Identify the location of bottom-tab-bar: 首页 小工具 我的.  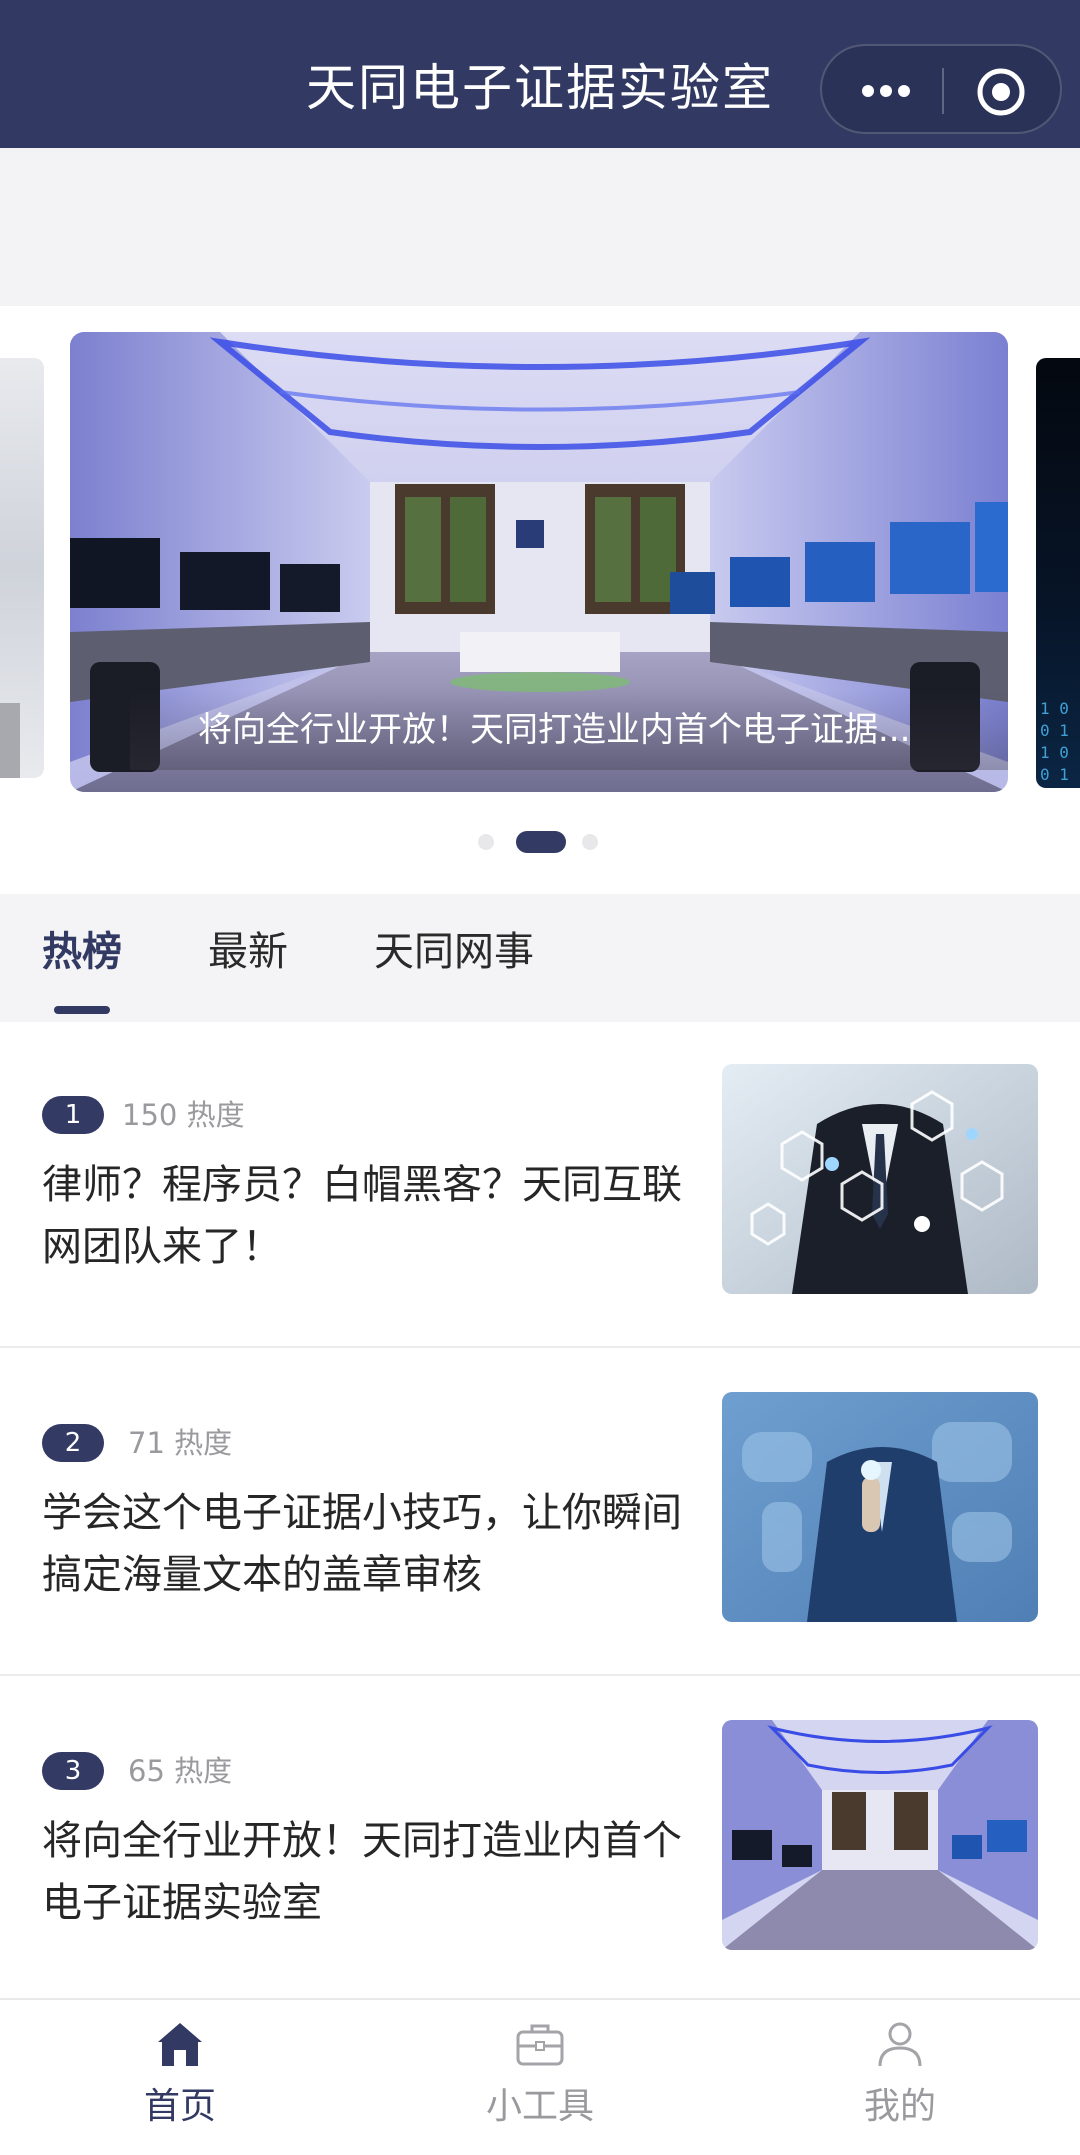
(540, 2075).